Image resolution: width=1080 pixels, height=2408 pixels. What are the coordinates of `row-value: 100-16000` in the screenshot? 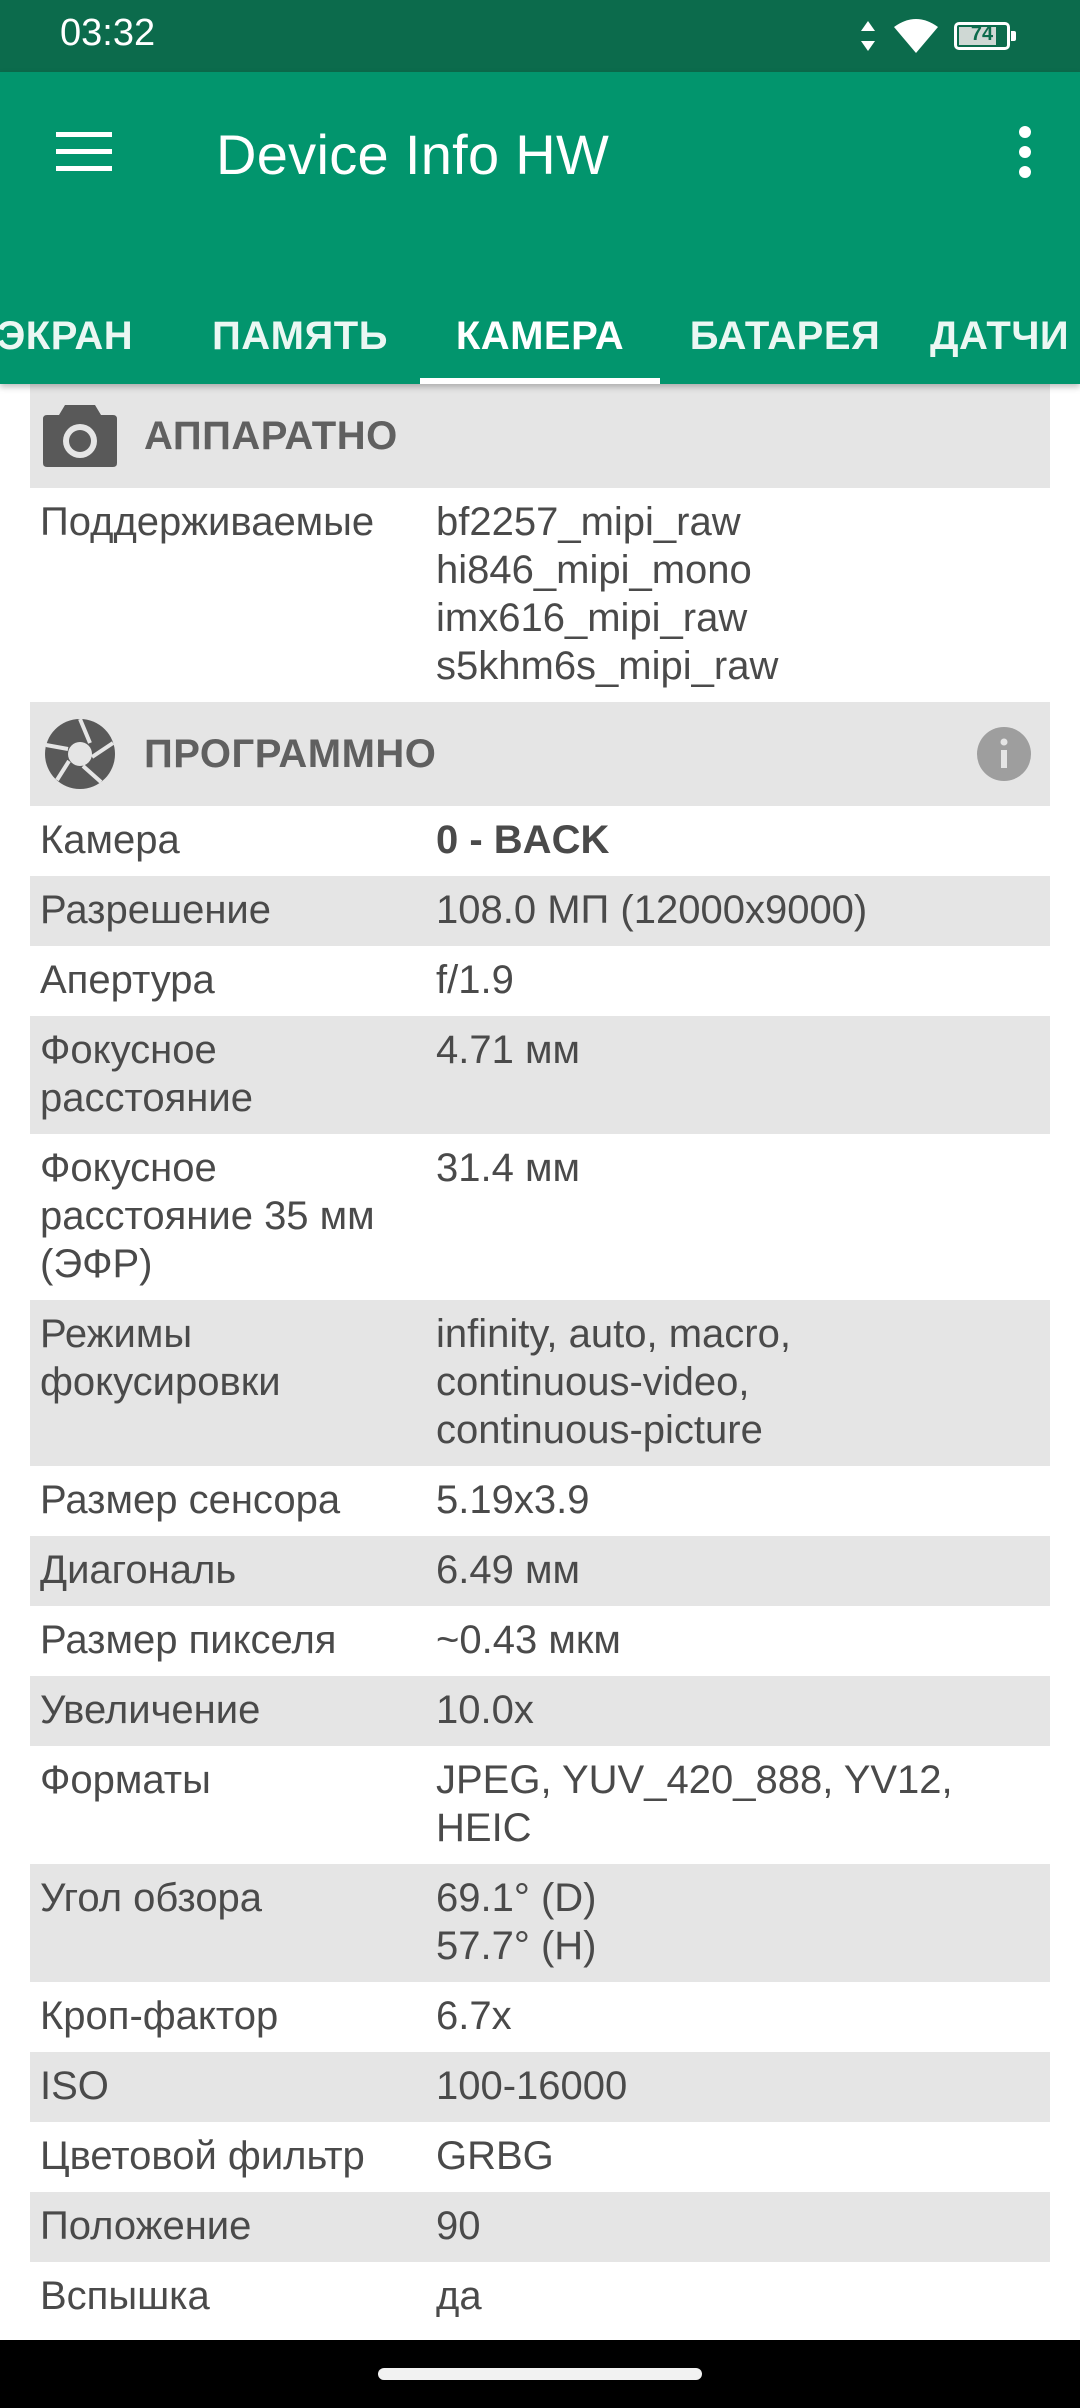 It's located at (532, 2086).